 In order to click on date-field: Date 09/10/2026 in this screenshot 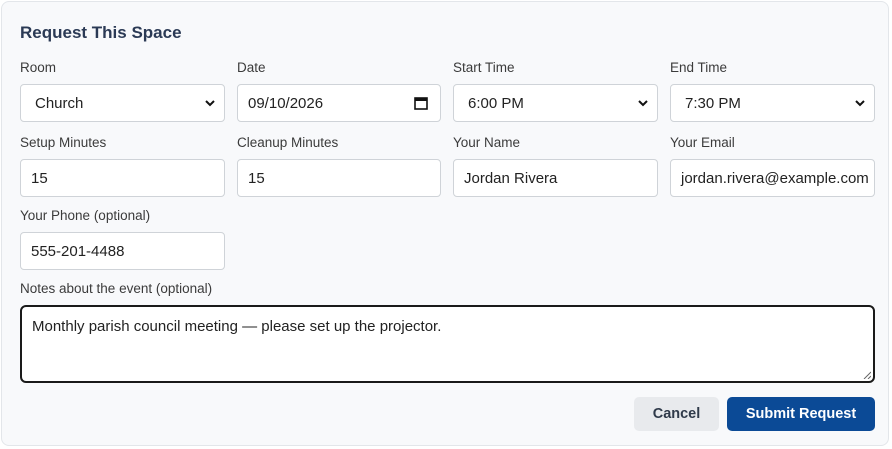, I will do `click(339, 90)`.